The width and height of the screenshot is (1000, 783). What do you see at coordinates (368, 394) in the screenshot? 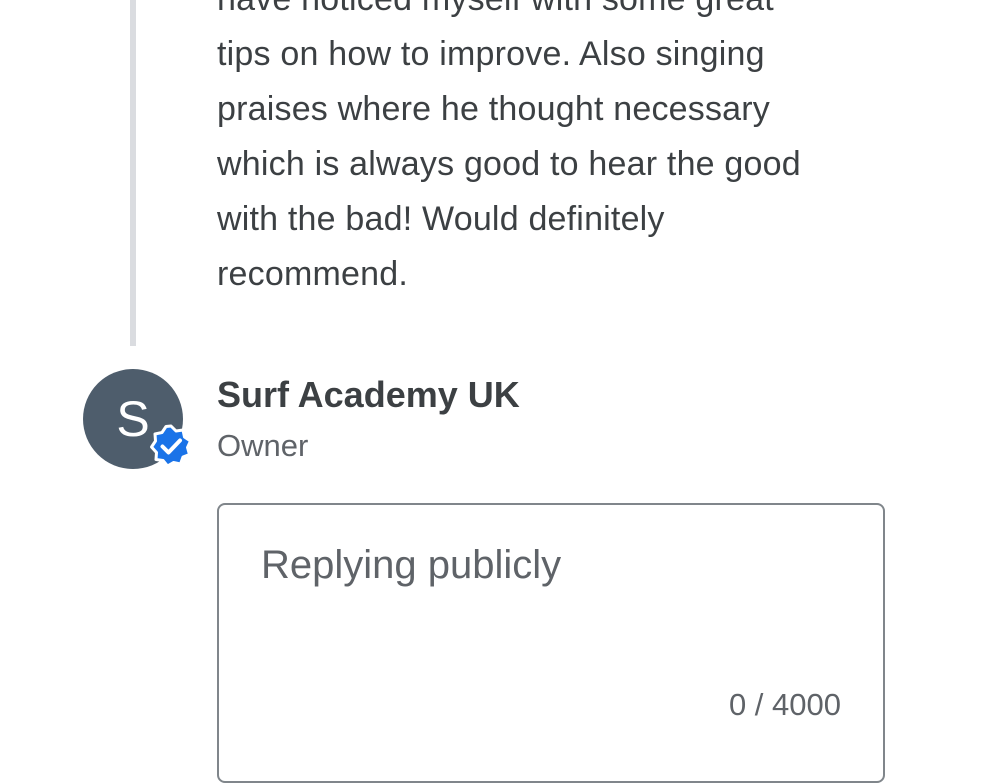
I see `owner-name: Surf Academy UK` at bounding box center [368, 394].